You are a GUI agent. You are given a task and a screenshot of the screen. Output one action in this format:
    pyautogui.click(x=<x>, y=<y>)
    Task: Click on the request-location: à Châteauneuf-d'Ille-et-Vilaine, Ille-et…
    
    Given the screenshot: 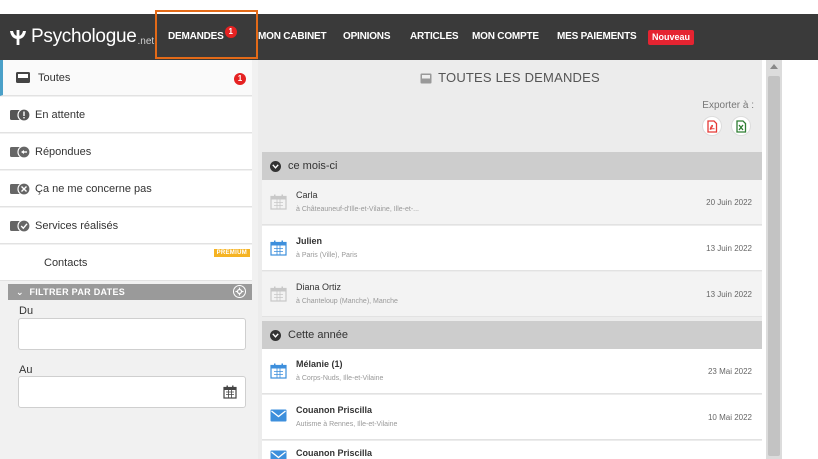 What is the action you would take?
    pyautogui.click(x=357, y=209)
    